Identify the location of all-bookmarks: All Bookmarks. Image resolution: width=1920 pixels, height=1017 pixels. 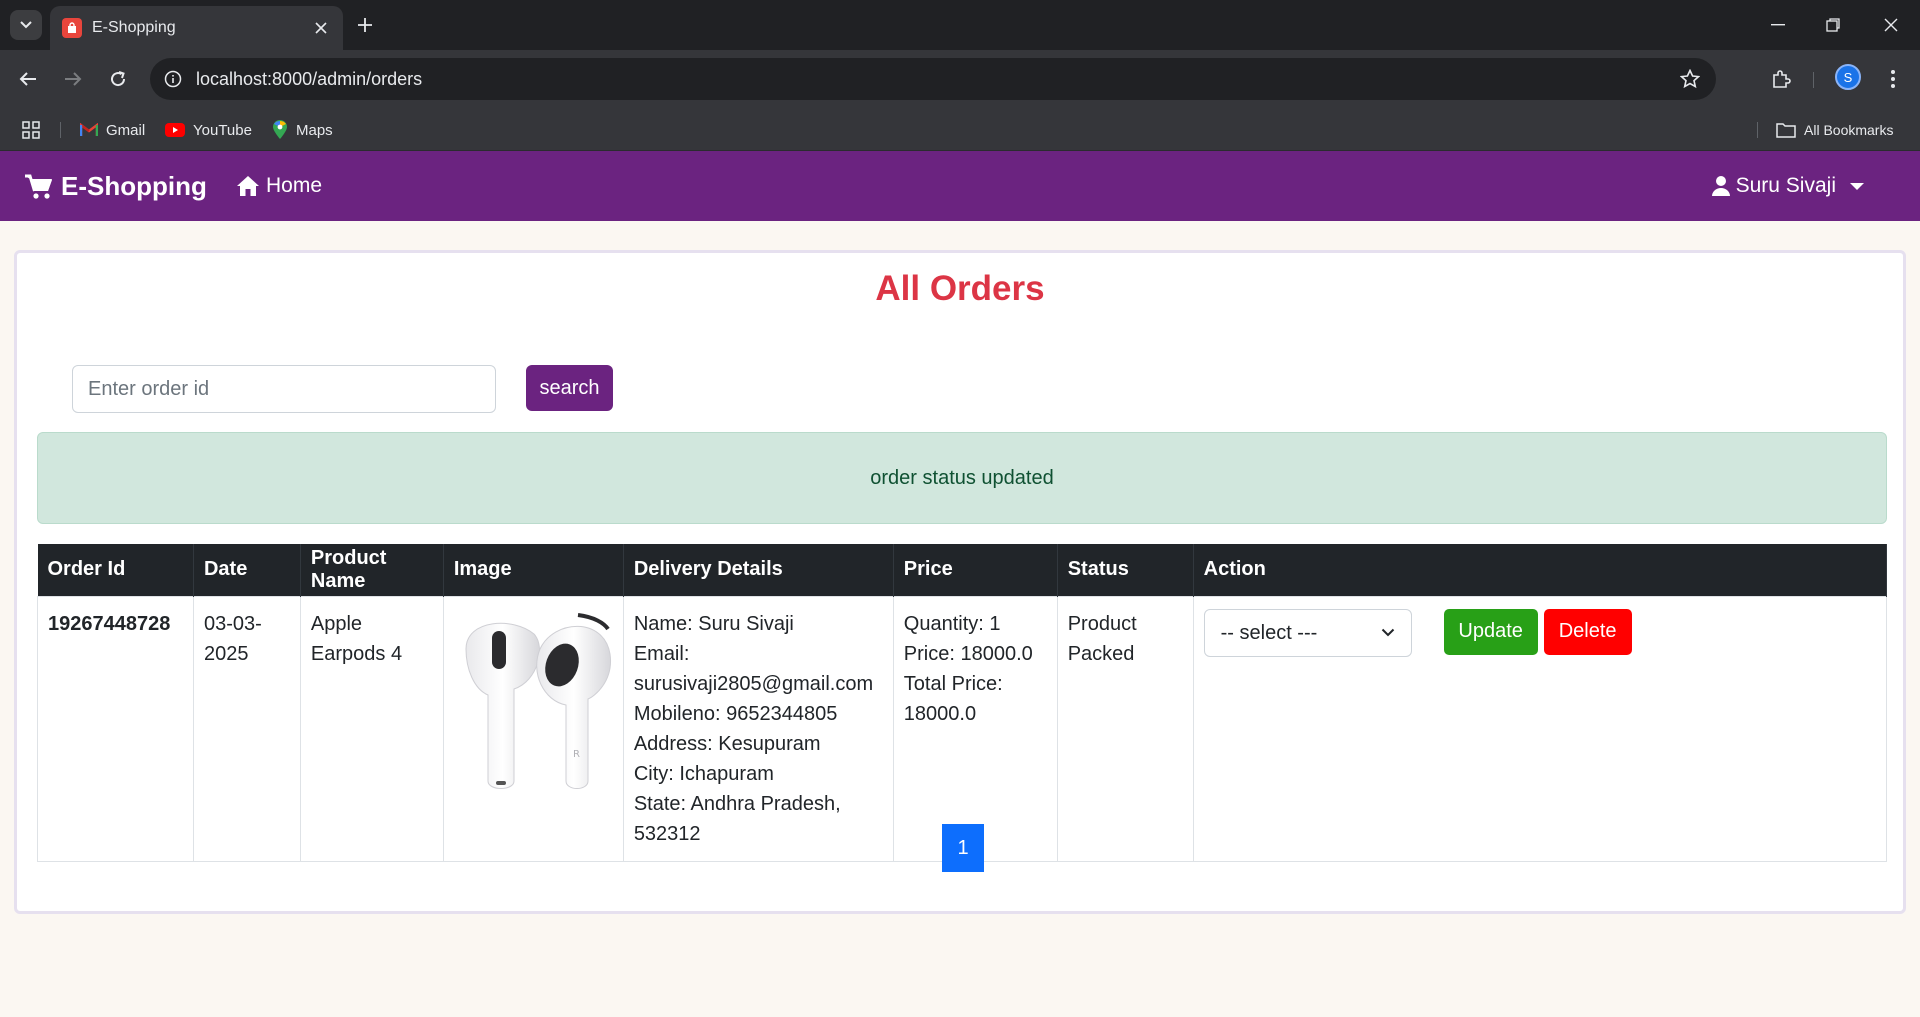
(1834, 130).